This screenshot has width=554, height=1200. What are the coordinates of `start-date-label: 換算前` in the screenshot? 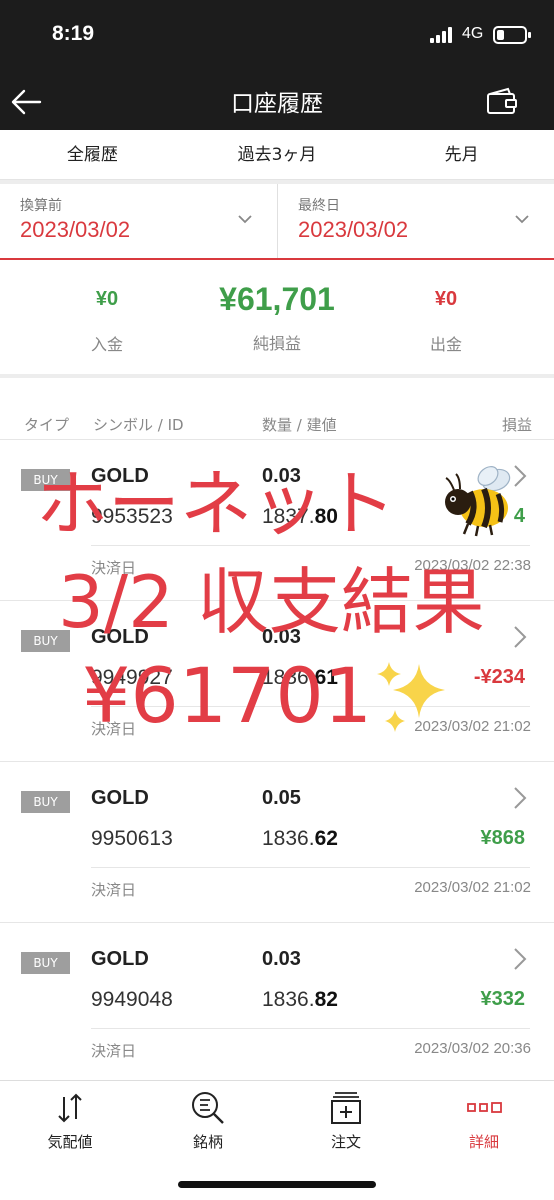 It's located at (41, 206).